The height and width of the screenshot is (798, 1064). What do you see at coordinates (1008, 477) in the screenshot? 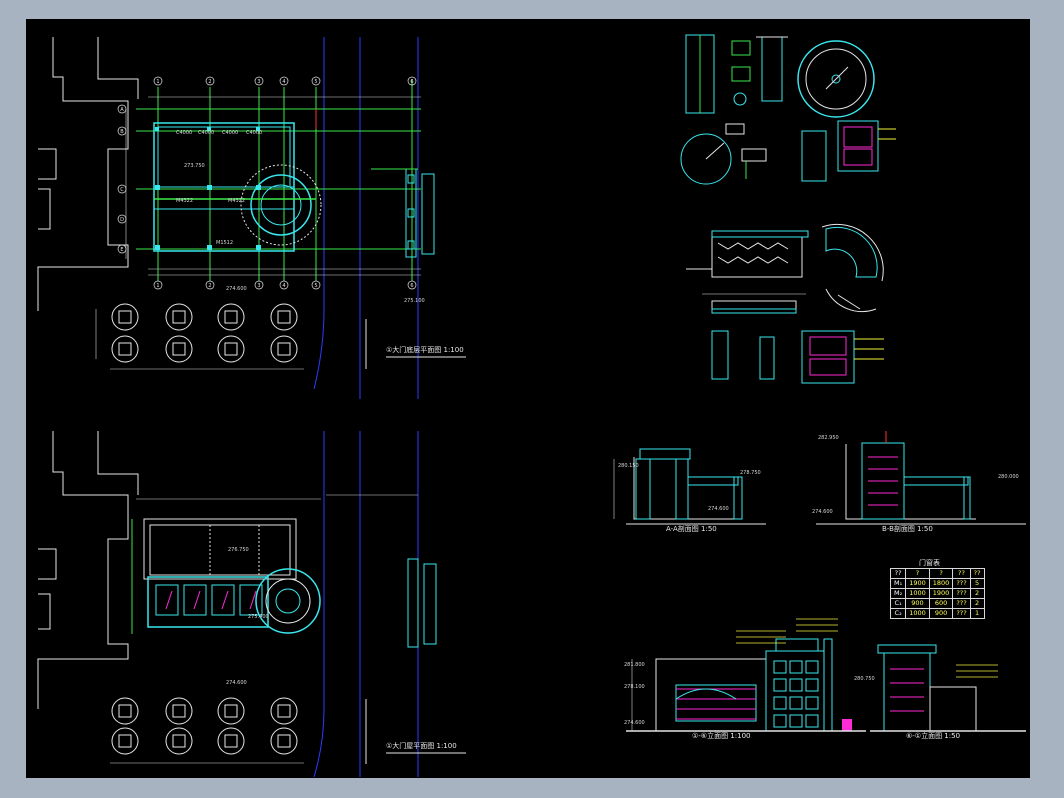
I see `level-mark: 280.000` at bounding box center [1008, 477].